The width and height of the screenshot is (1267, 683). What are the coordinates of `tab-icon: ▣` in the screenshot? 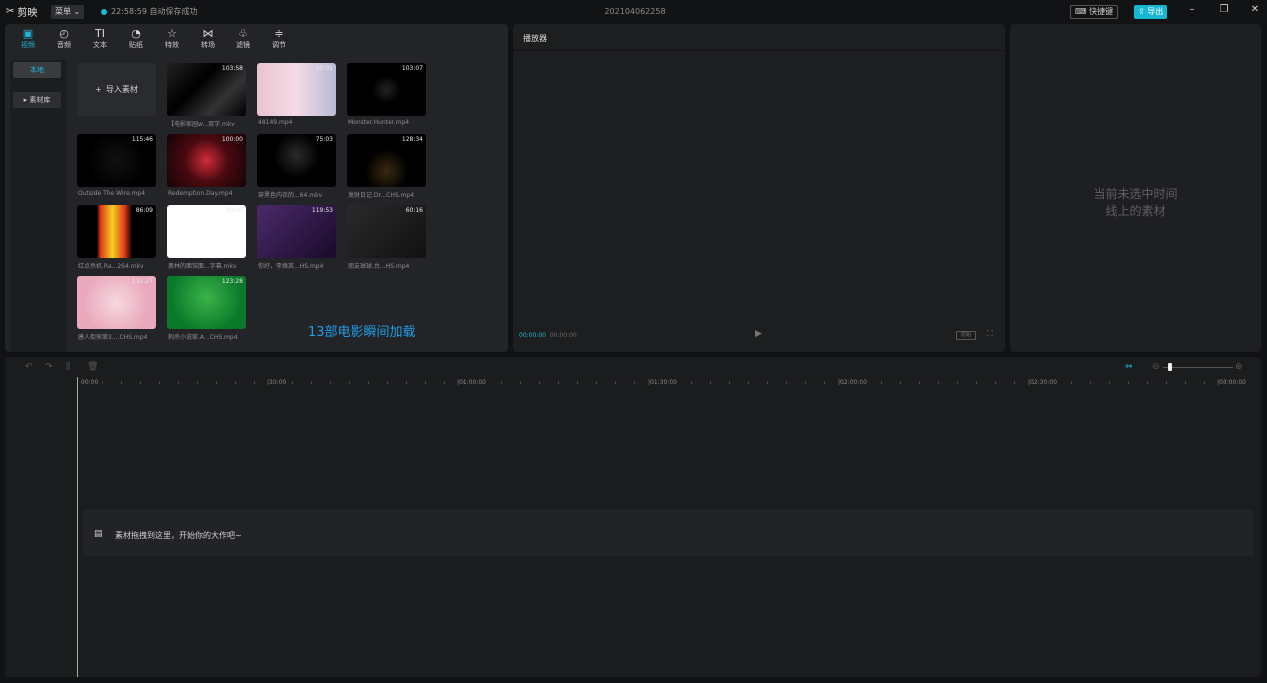 It's located at (28, 33).